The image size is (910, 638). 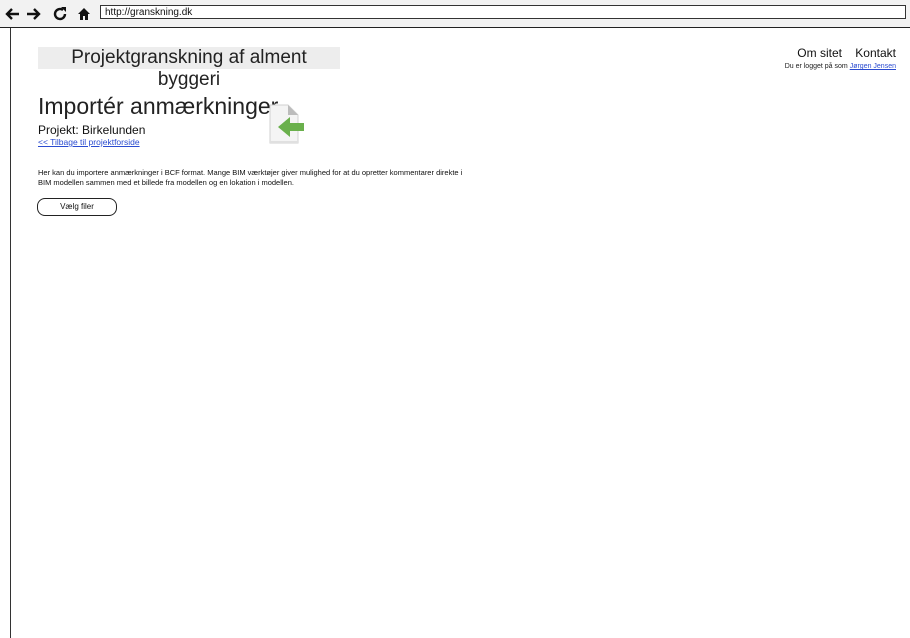 What do you see at coordinates (503, 12) in the screenshot?
I see `address-bar: http://granskning.dk` at bounding box center [503, 12].